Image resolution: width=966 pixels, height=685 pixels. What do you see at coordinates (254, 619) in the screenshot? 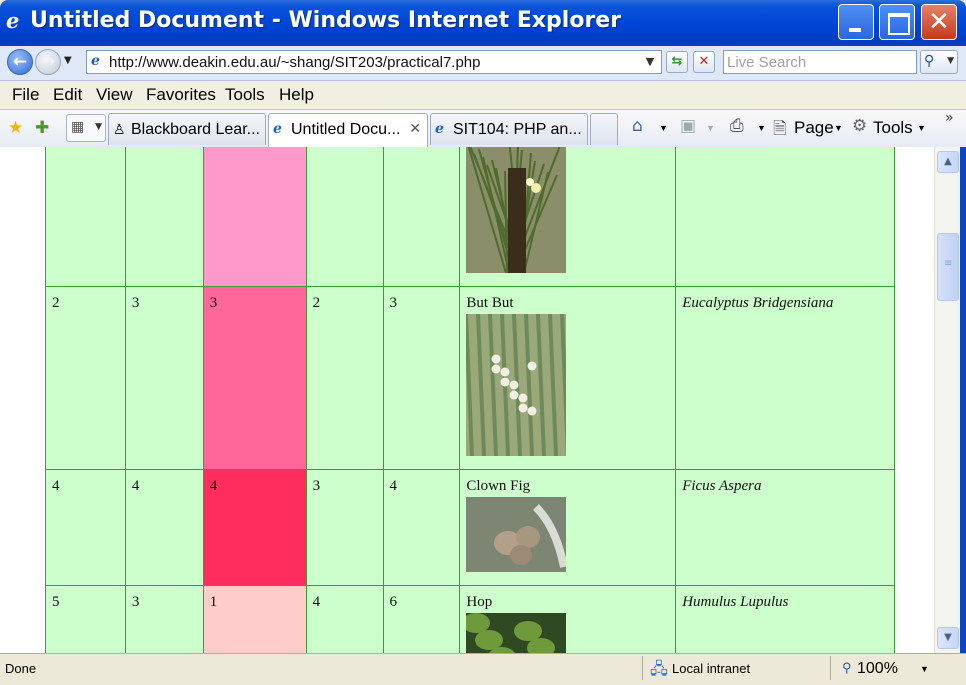
I see `table-cell: 1` at bounding box center [254, 619].